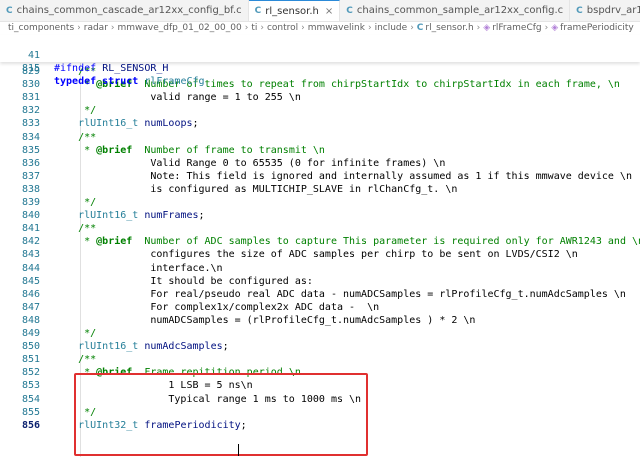  I want to click on code-text: #ifndef RL_SENSOR_H, so click(111, 68).